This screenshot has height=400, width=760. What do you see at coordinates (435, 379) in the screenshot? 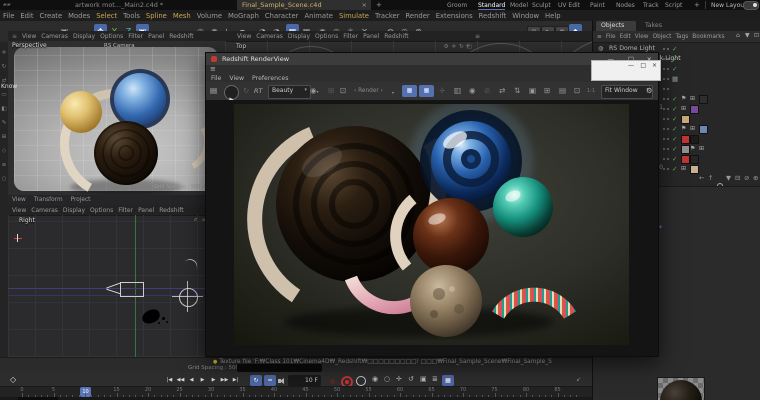
I see `keyframe-list-toggle: ≣` at bounding box center [435, 379].